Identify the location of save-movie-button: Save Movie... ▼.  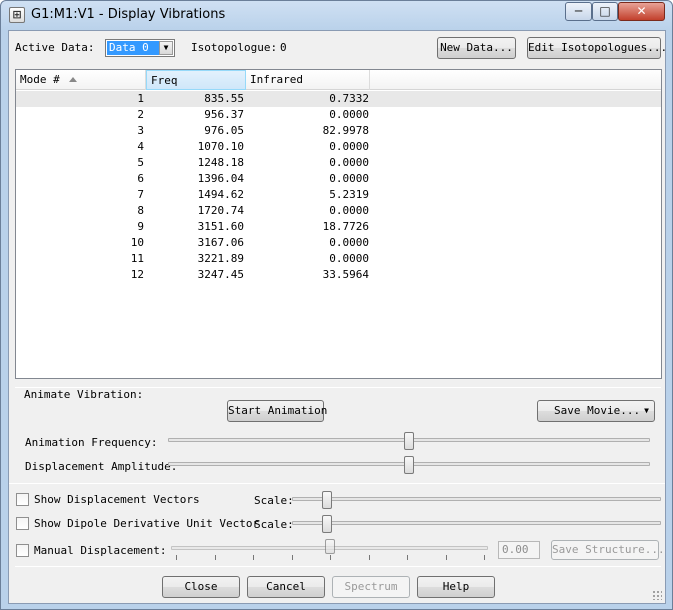
(596, 411).